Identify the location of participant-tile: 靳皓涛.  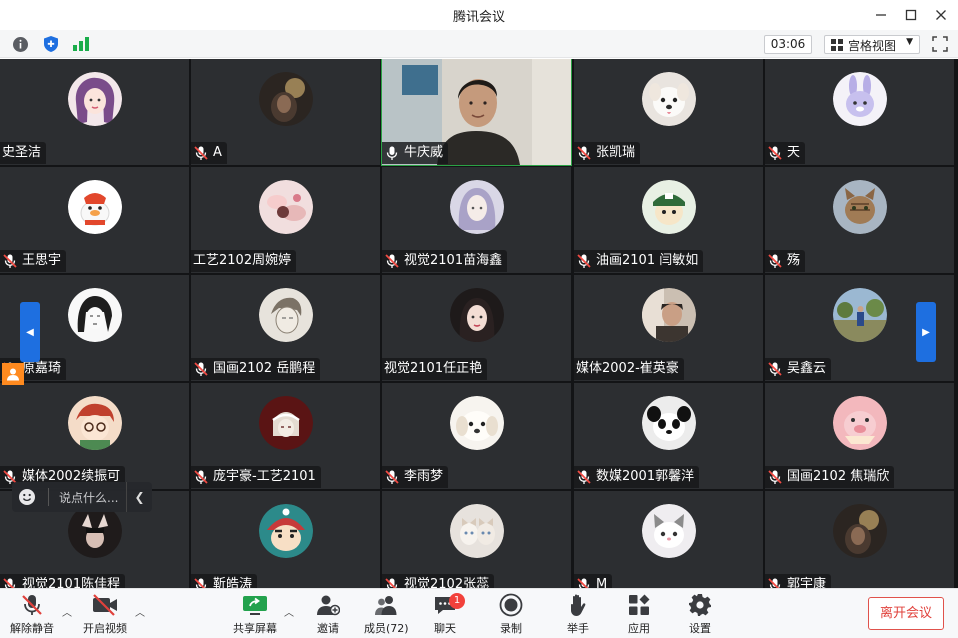
(285, 539).